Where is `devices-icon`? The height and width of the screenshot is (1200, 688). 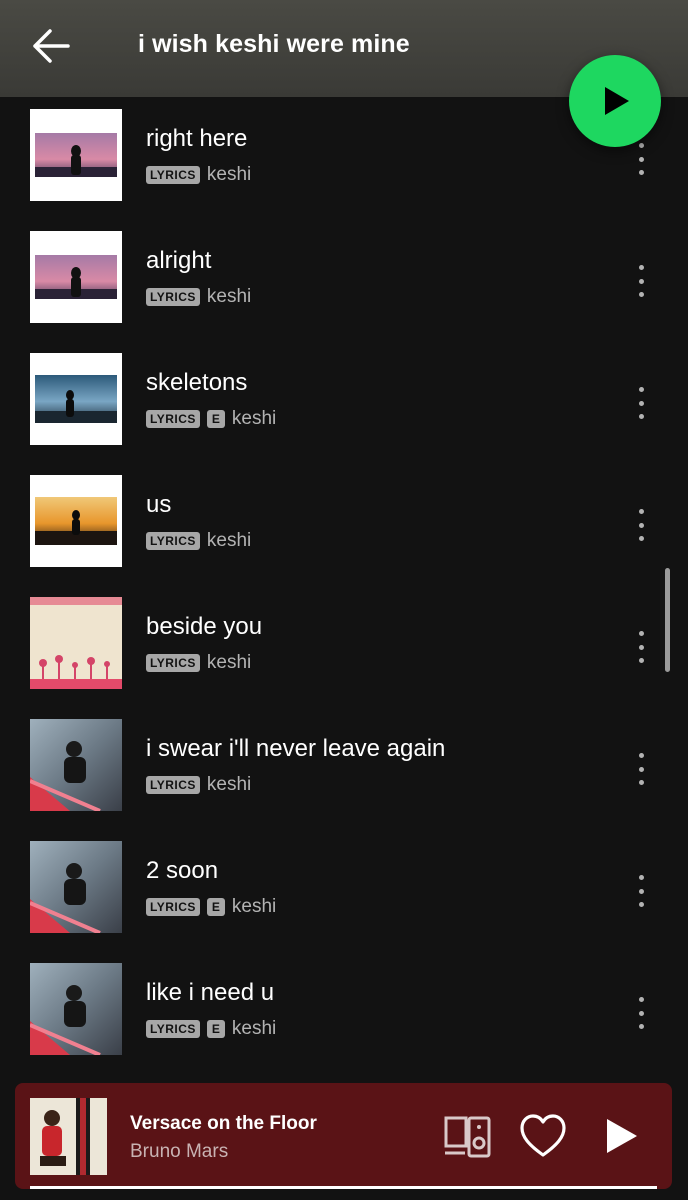 devices-icon is located at coordinates (467, 1137).